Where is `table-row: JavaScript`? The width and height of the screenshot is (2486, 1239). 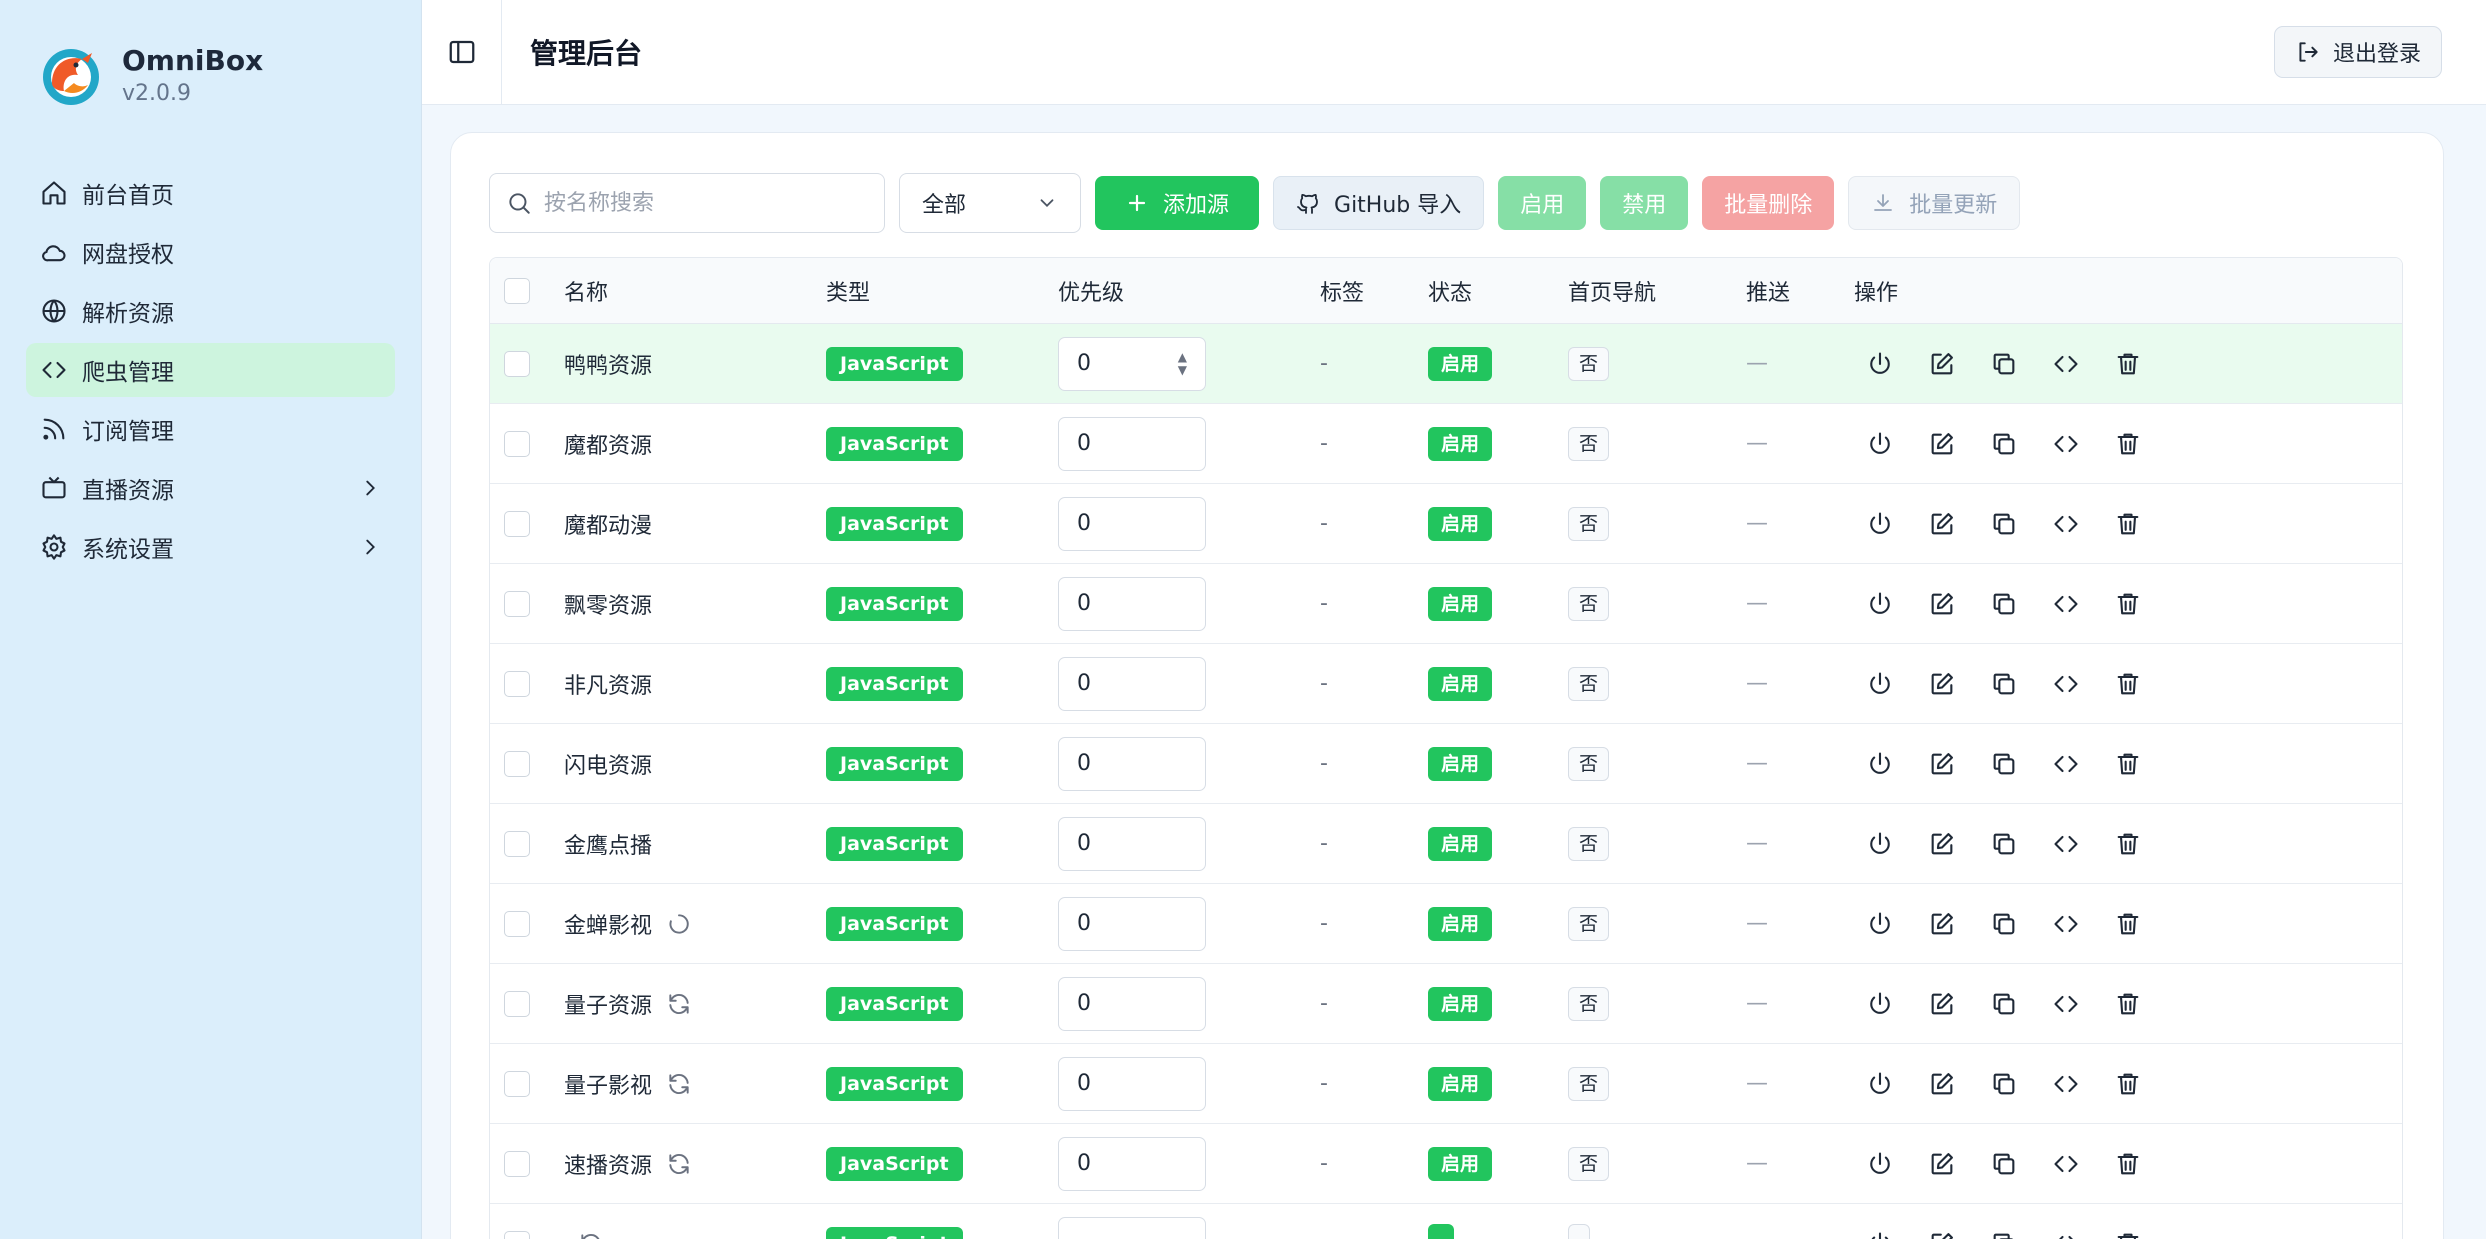
table-row: JavaScript is located at coordinates (1446, 1221).